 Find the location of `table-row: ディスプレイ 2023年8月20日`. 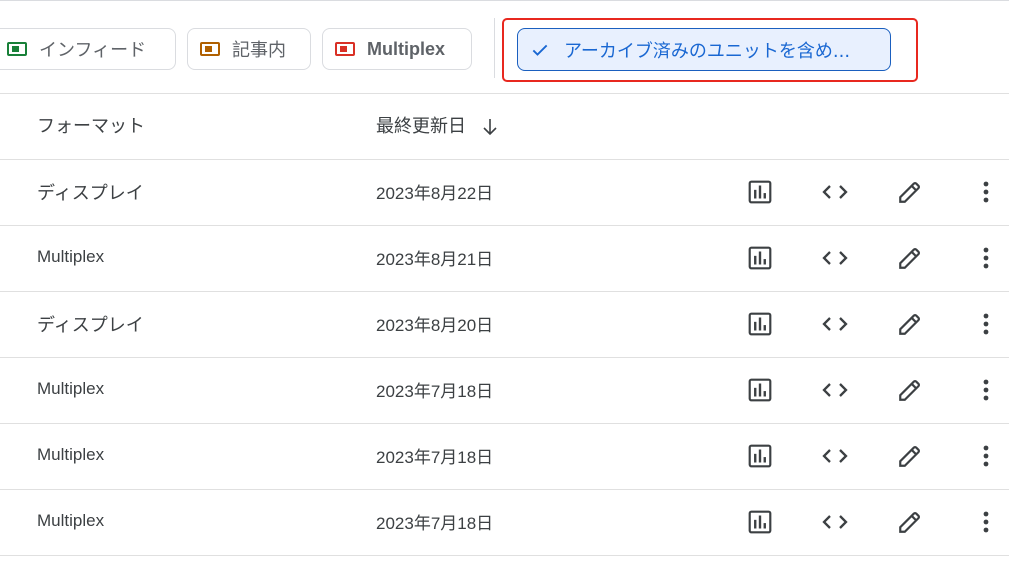

table-row: ディスプレイ 2023年8月20日 is located at coordinates (504, 324).